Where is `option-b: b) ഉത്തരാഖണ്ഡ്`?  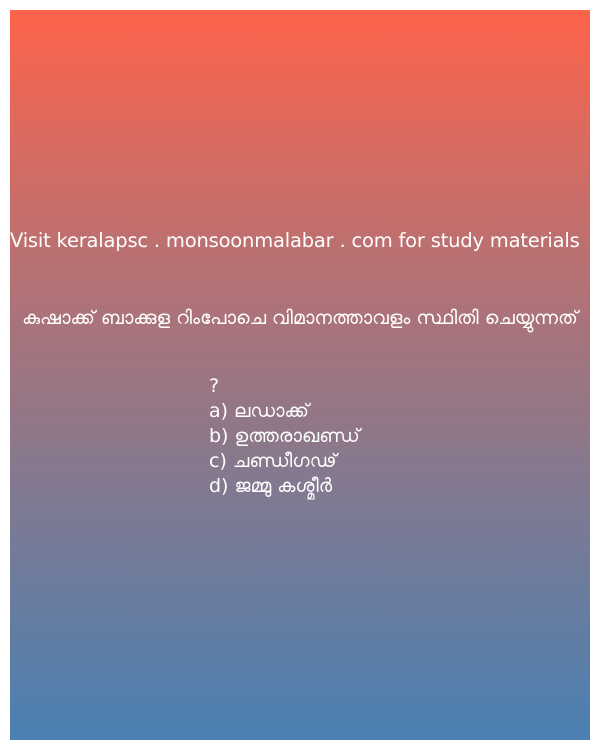 option-b: b) ഉത്തരാഖണ്ഡ് is located at coordinates (284, 436).